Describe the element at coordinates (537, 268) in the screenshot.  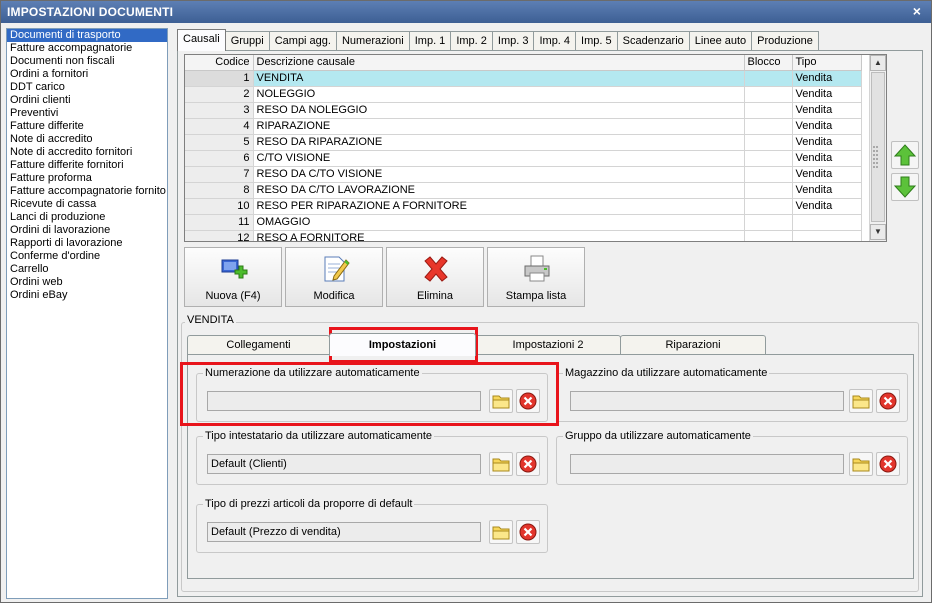
I see `printer-icon` at that location.